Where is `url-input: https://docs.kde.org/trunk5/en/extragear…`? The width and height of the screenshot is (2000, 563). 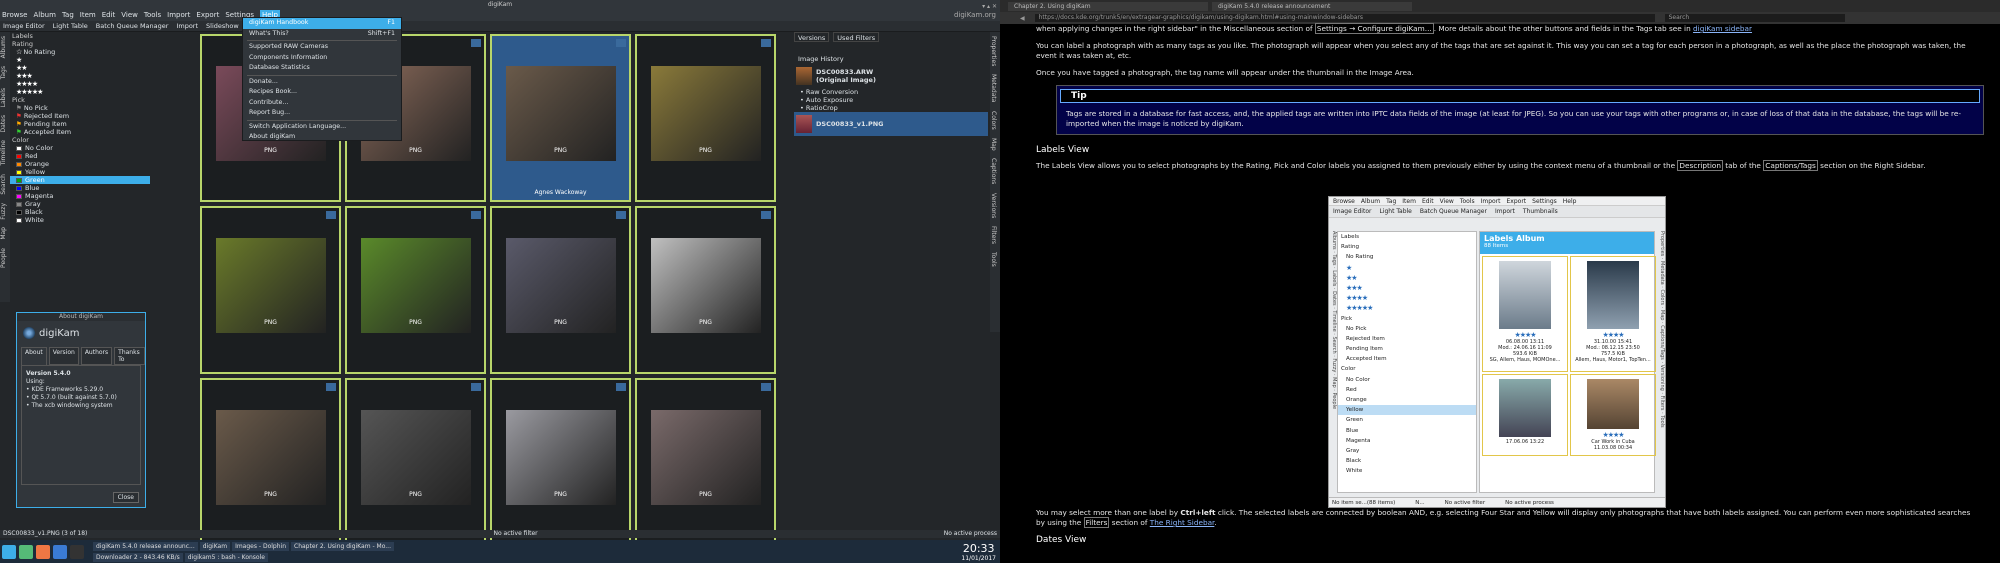
url-input: https://docs.kde.org/trunk5/en/extragear… is located at coordinates (1344, 18).